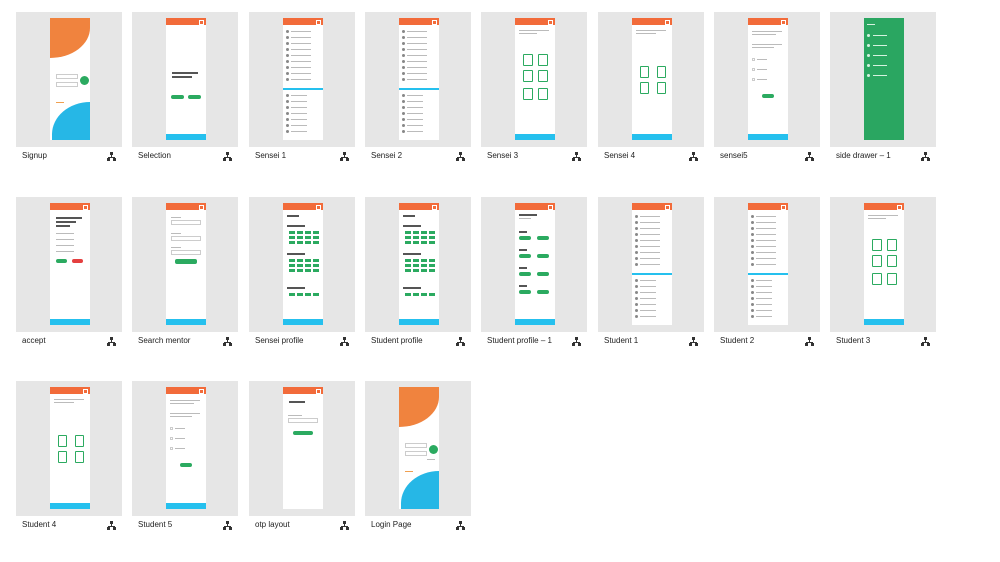  Describe the element at coordinates (272, 524) in the screenshot. I see `artboard-label: otp layout` at that location.